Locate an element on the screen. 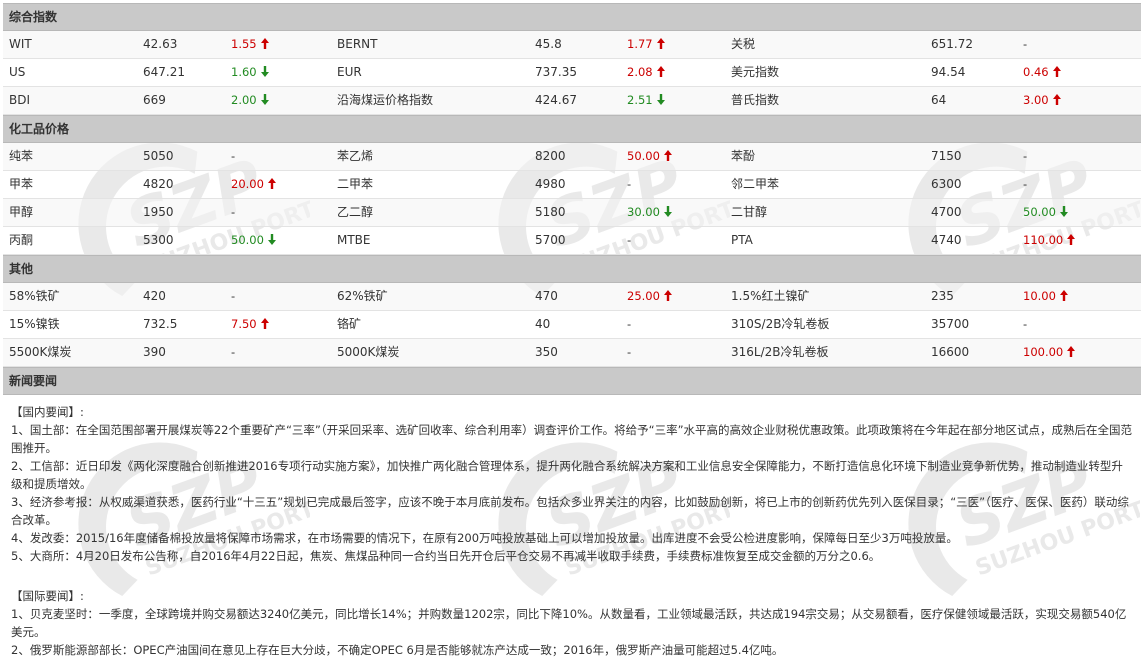 Image resolution: width=1148 pixels, height=670 pixels. item-price: 5700 is located at coordinates (550, 240).